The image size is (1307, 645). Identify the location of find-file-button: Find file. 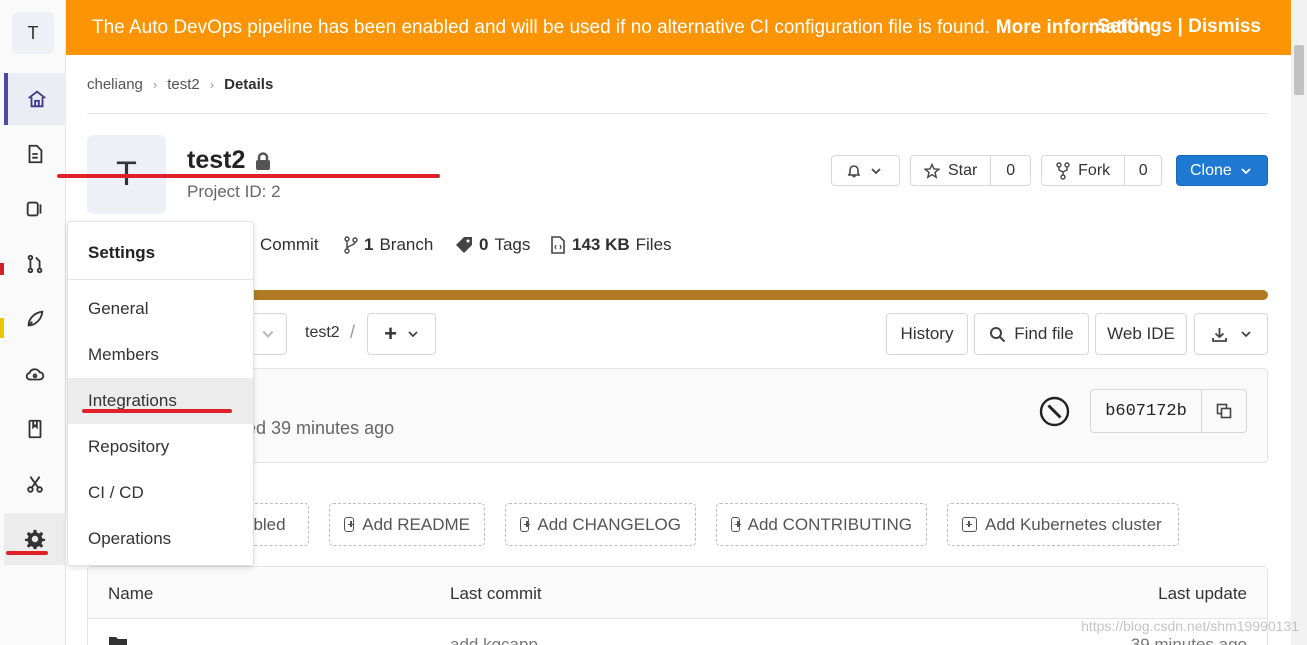
(1031, 334).